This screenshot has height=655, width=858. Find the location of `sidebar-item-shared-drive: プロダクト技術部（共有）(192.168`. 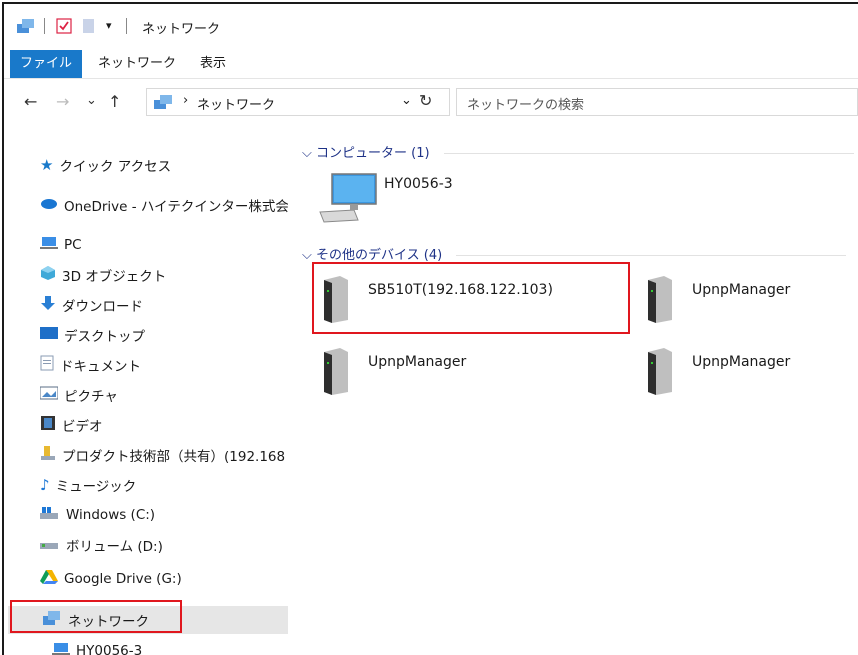

sidebar-item-shared-drive: プロダクト技術部（共有）(192.168 is located at coordinates (162, 455).